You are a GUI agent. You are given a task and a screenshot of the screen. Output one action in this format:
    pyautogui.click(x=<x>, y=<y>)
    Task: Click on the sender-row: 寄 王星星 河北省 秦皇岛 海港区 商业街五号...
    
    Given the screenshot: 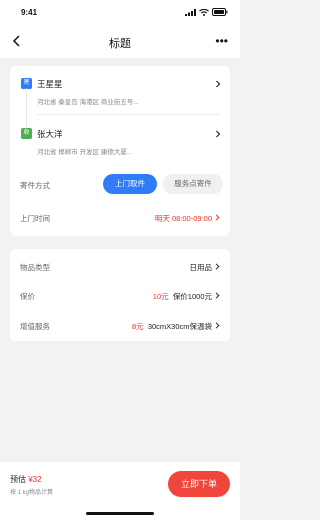 What is the action you would take?
    pyautogui.click(x=120, y=90)
    